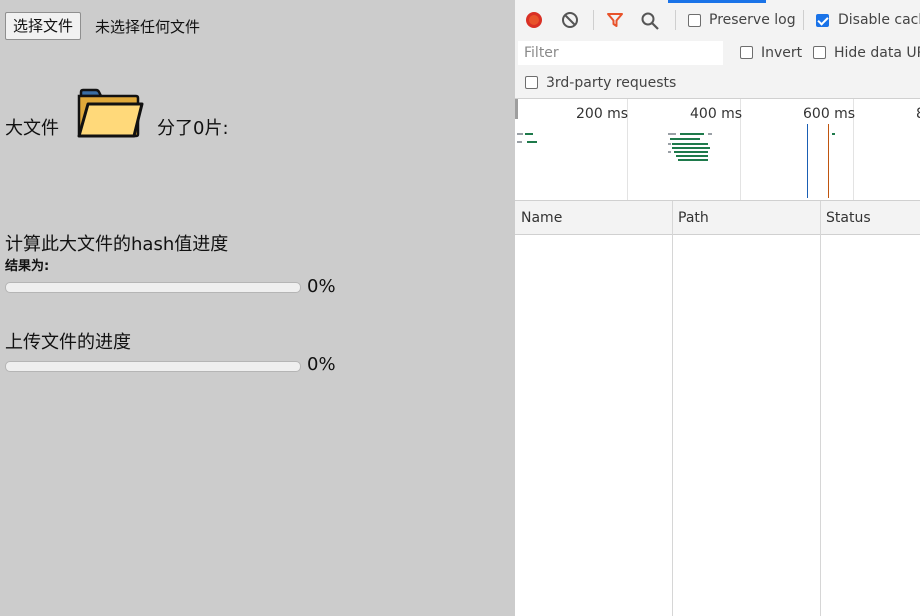  I want to click on load-event-marker, so click(828, 161).